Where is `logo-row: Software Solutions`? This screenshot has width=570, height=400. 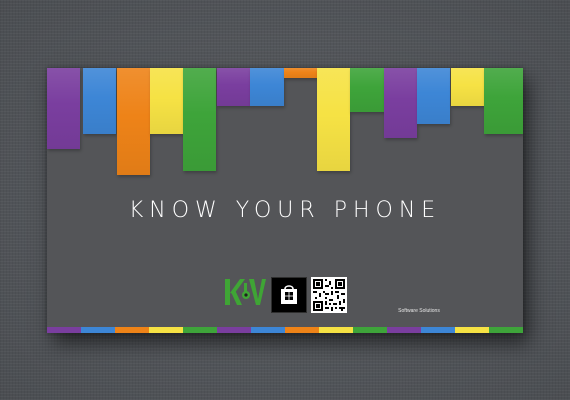 logo-row: Software Solutions is located at coordinates (285, 297).